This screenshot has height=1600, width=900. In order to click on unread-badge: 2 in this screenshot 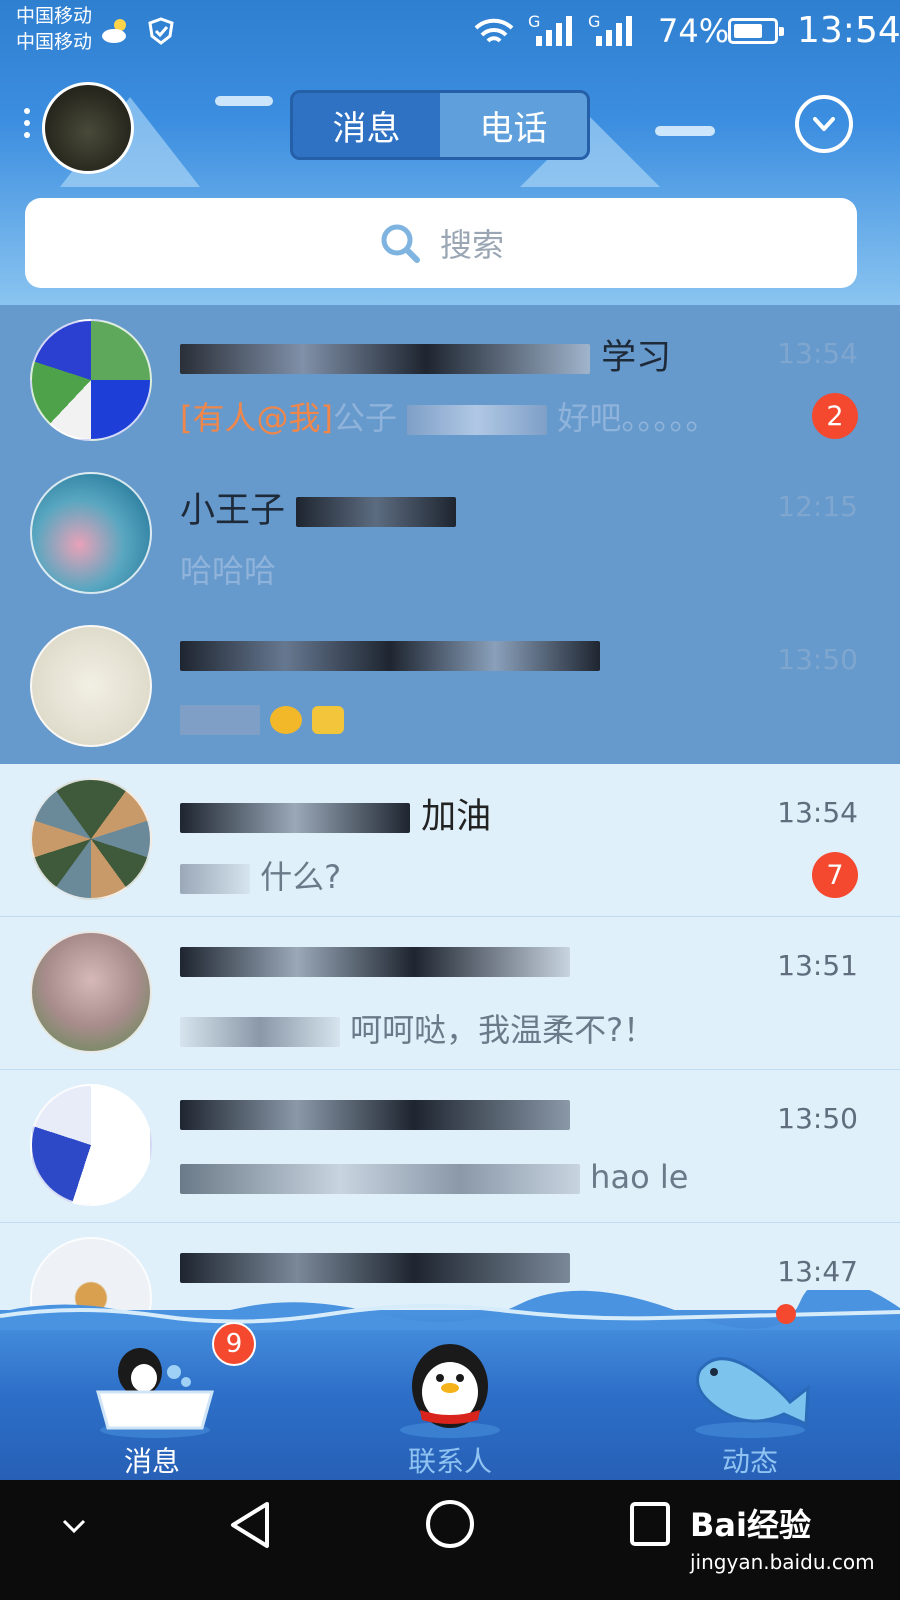, I will do `click(835, 416)`.